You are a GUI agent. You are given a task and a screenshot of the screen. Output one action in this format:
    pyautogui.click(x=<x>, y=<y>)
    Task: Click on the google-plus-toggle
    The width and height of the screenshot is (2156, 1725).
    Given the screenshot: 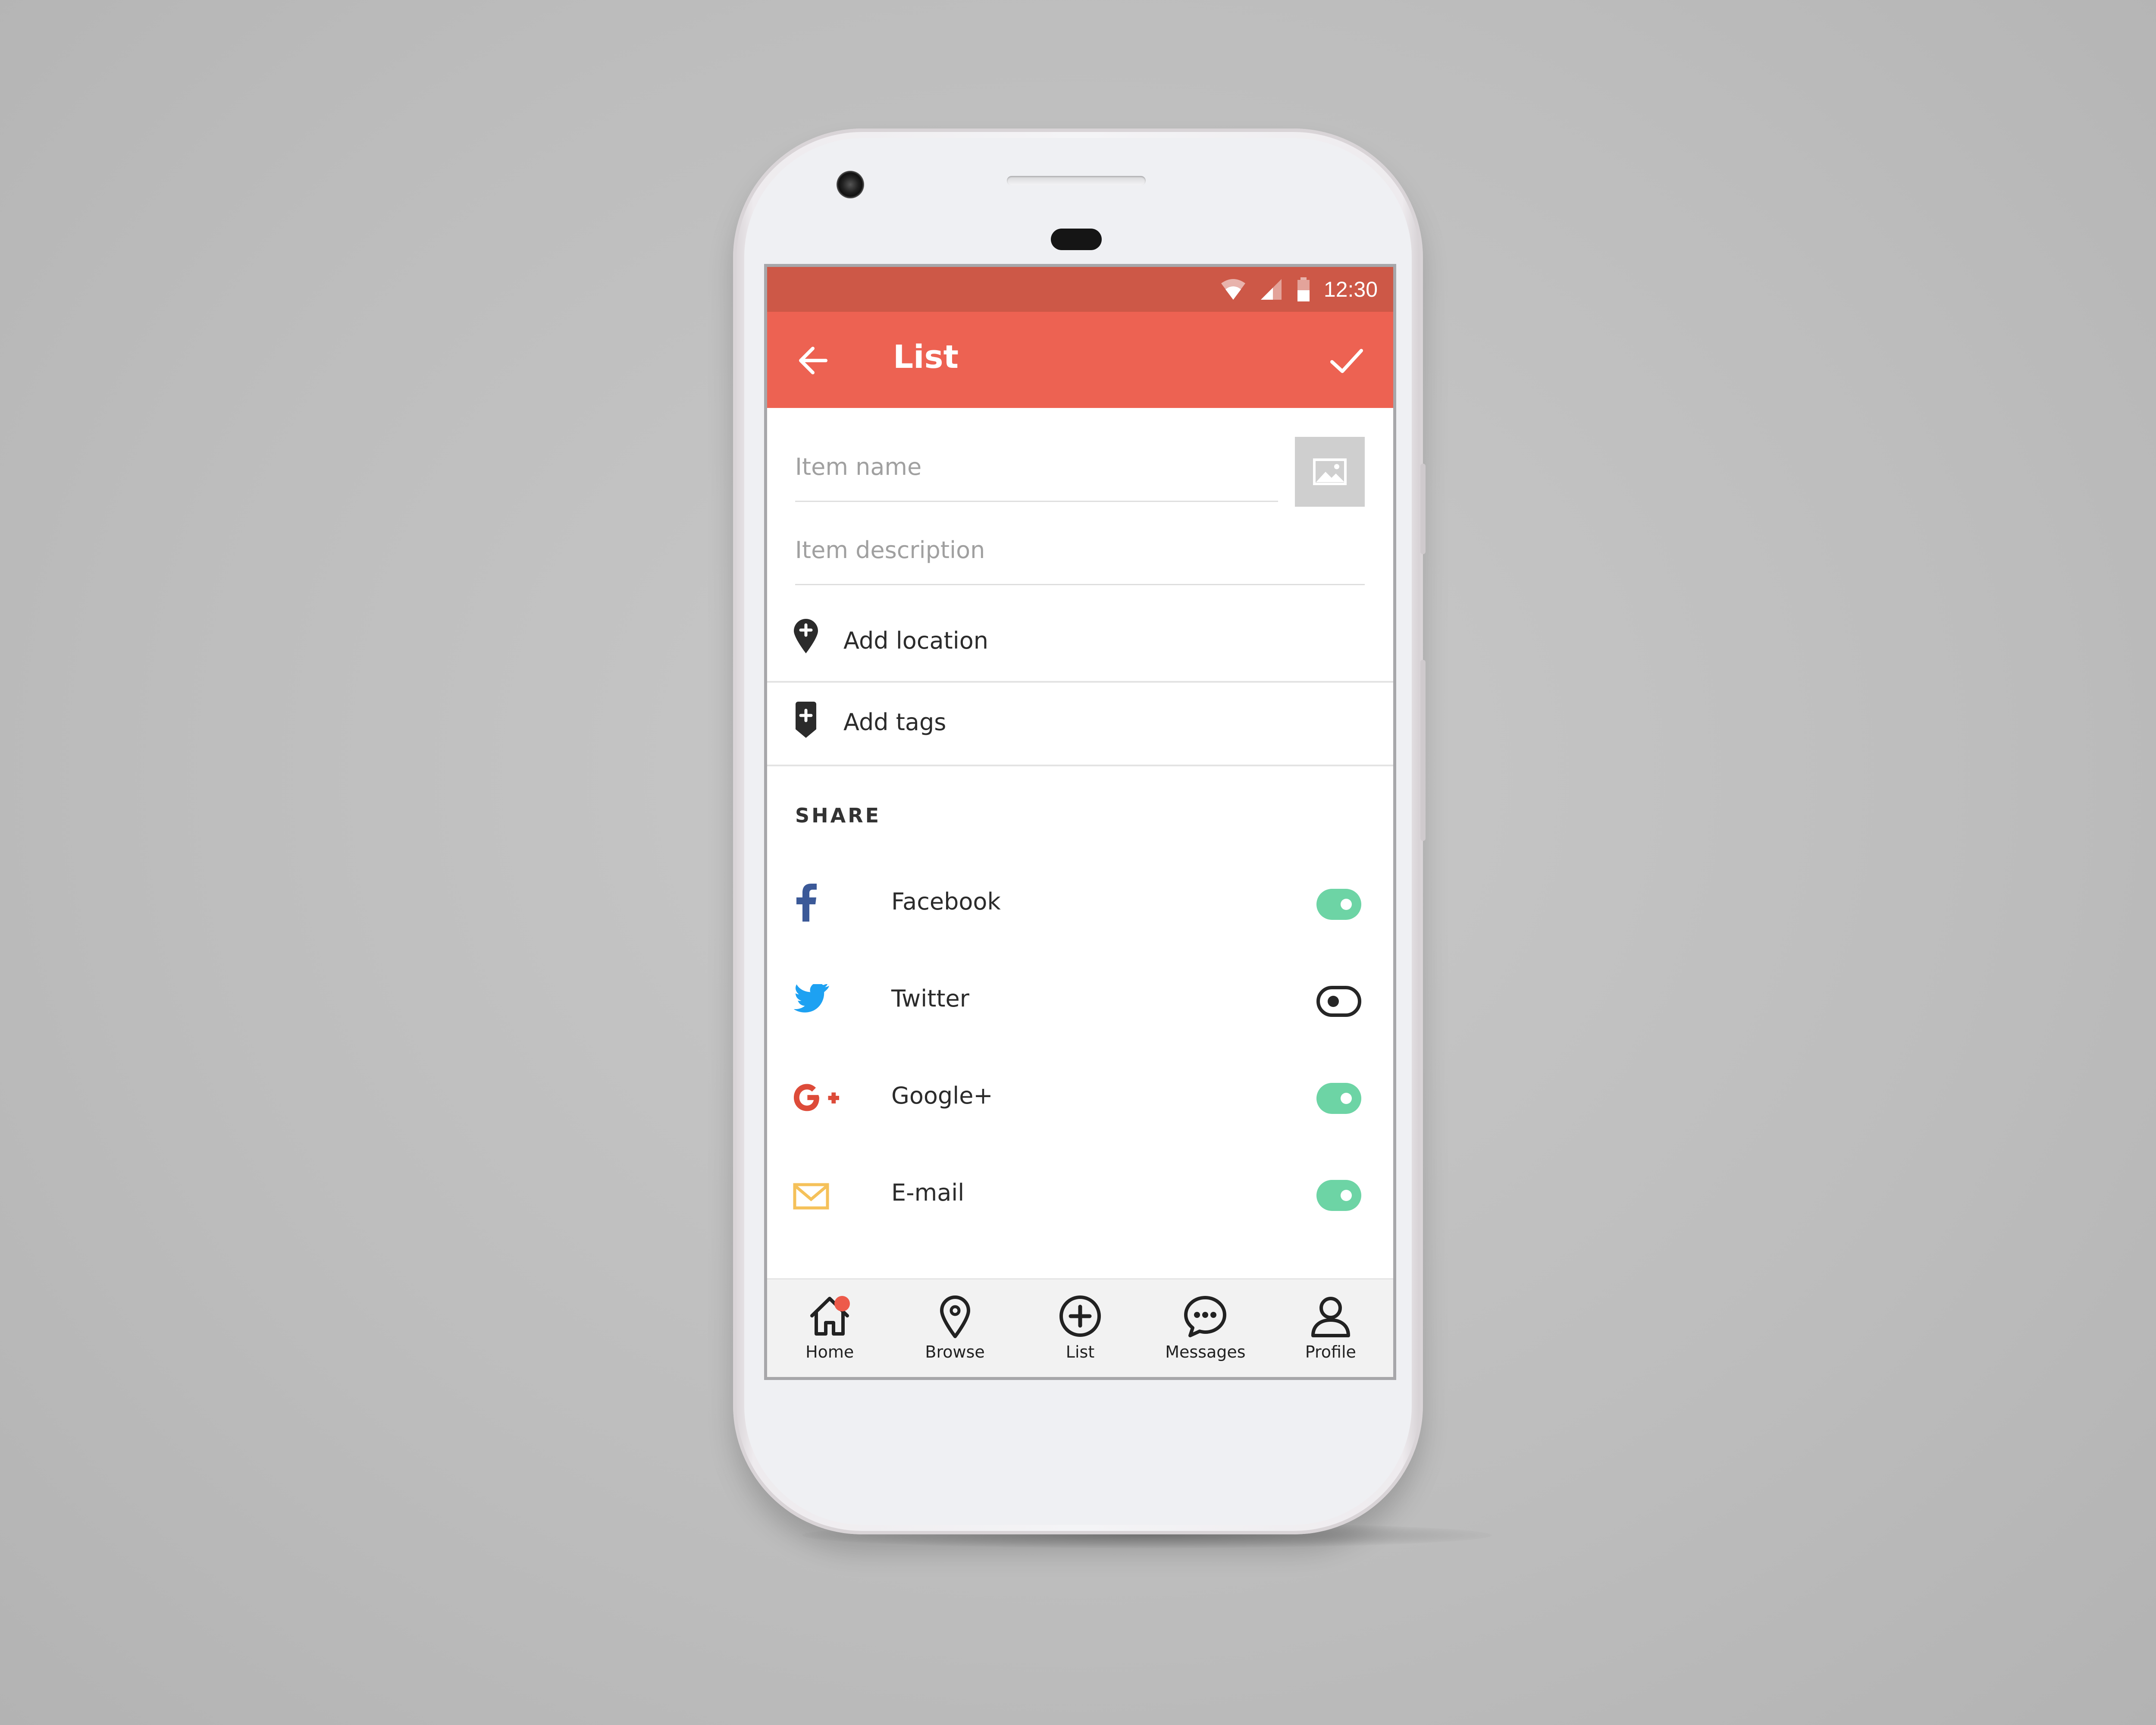 What is the action you would take?
    pyautogui.click(x=1338, y=1099)
    